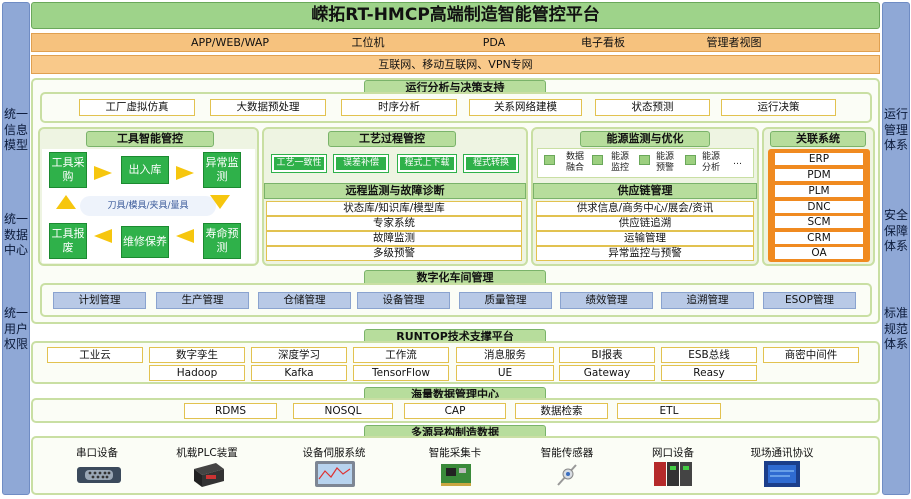 This screenshot has height=499, width=911. I want to click on related-item: CRM, so click(819, 238).